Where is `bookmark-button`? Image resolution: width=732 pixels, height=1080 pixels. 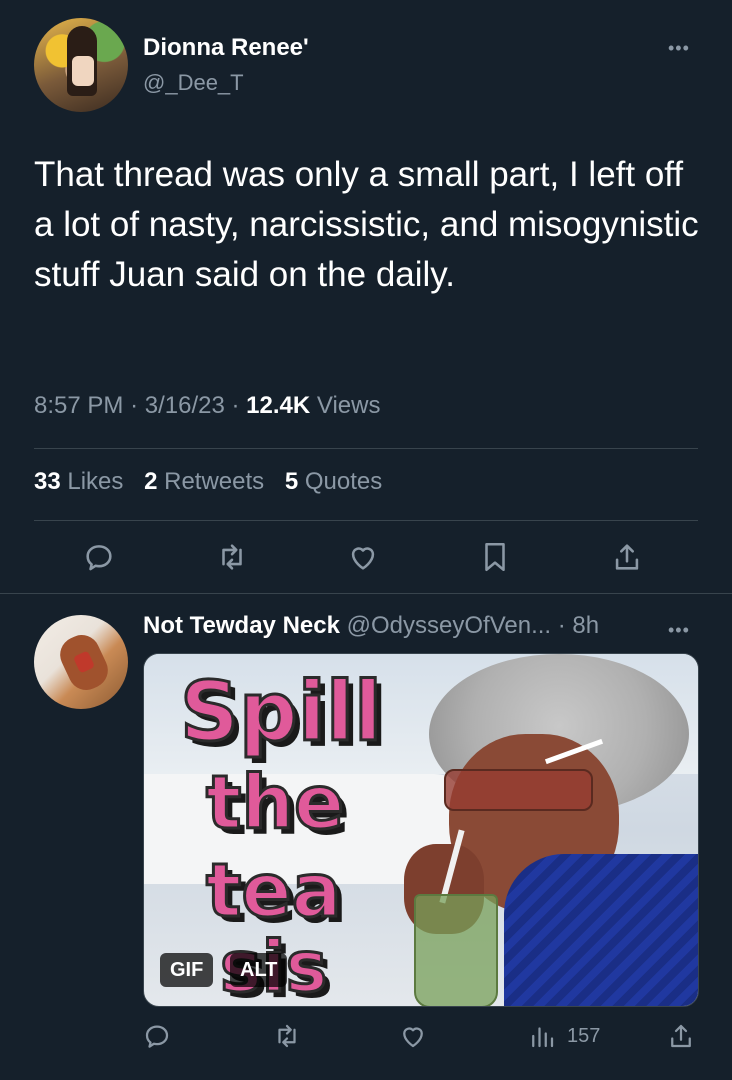 bookmark-button is located at coordinates (498, 560).